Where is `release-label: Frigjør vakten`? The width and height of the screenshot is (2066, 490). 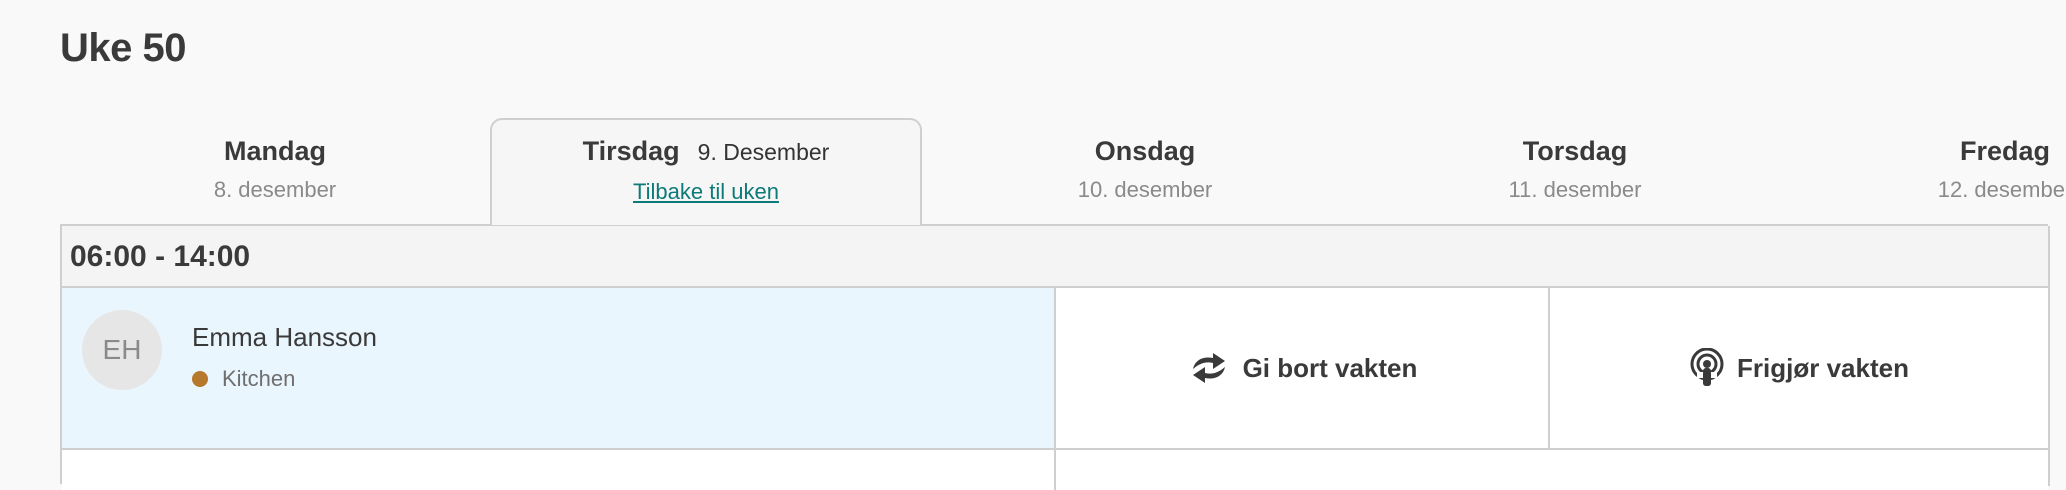
release-label: Frigjør vakten is located at coordinates (1823, 367).